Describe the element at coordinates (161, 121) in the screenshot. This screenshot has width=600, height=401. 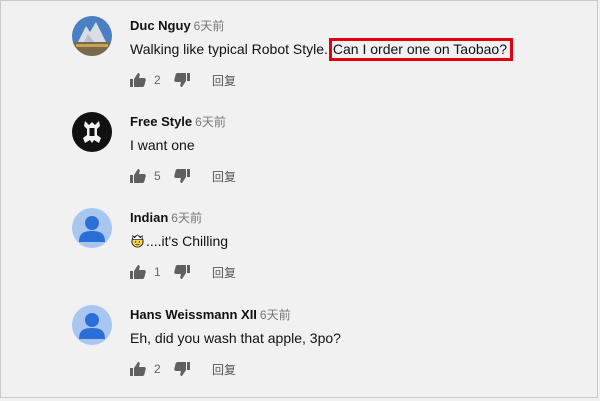
I see `comment-author: Free Style` at that location.